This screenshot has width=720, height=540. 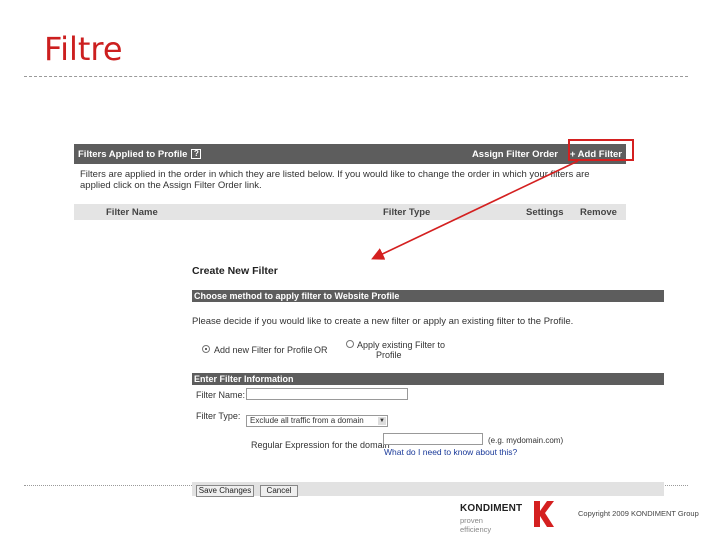 I want to click on chevron-down-icon: ▼, so click(x=382, y=421).